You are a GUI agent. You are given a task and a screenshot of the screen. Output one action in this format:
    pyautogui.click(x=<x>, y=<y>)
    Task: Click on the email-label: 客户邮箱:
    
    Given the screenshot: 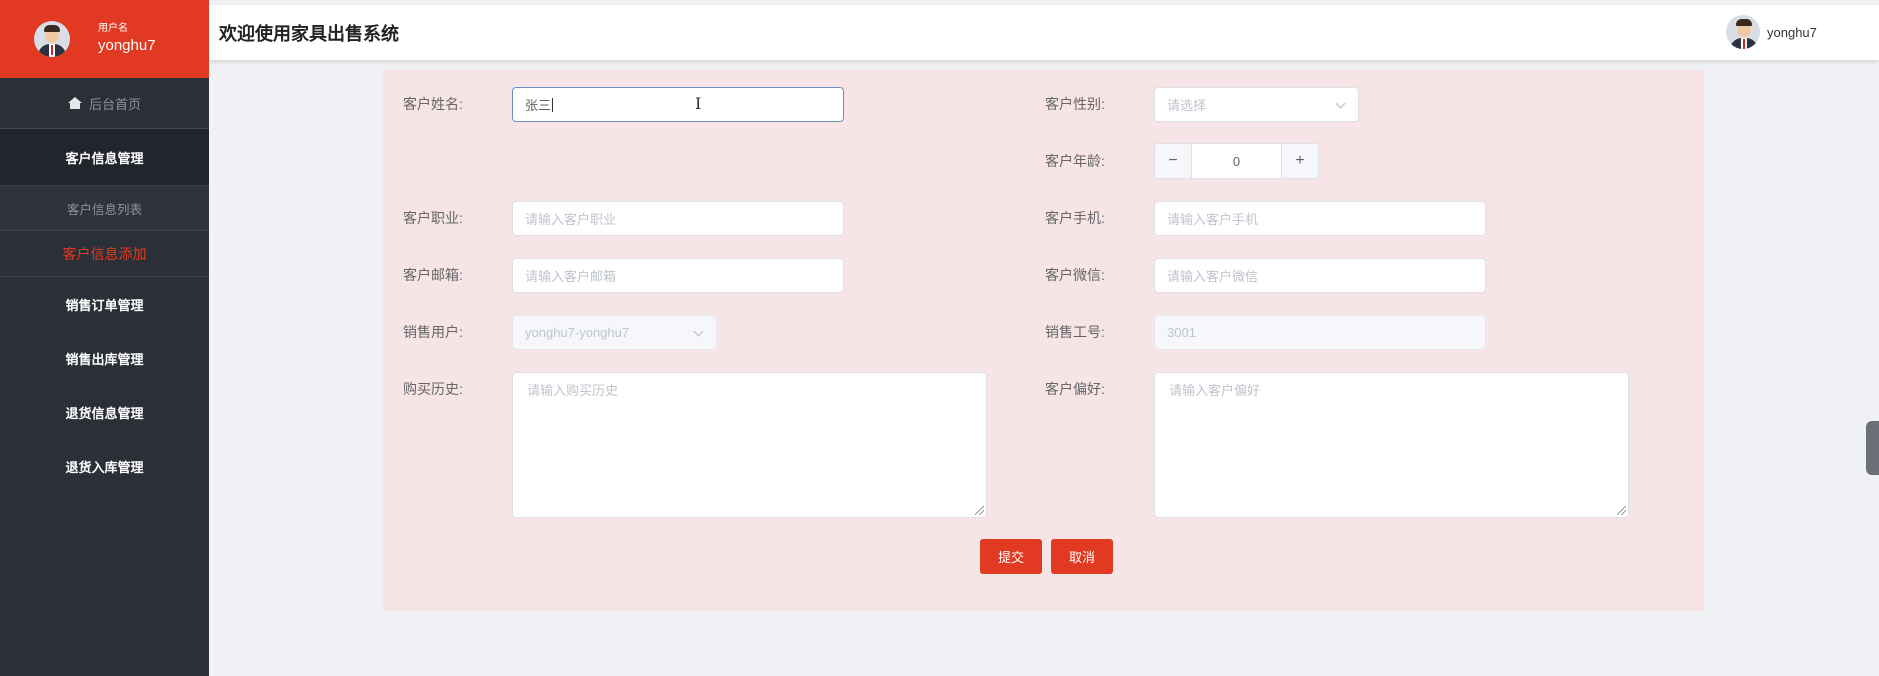 What is the action you would take?
    pyautogui.click(x=433, y=275)
    